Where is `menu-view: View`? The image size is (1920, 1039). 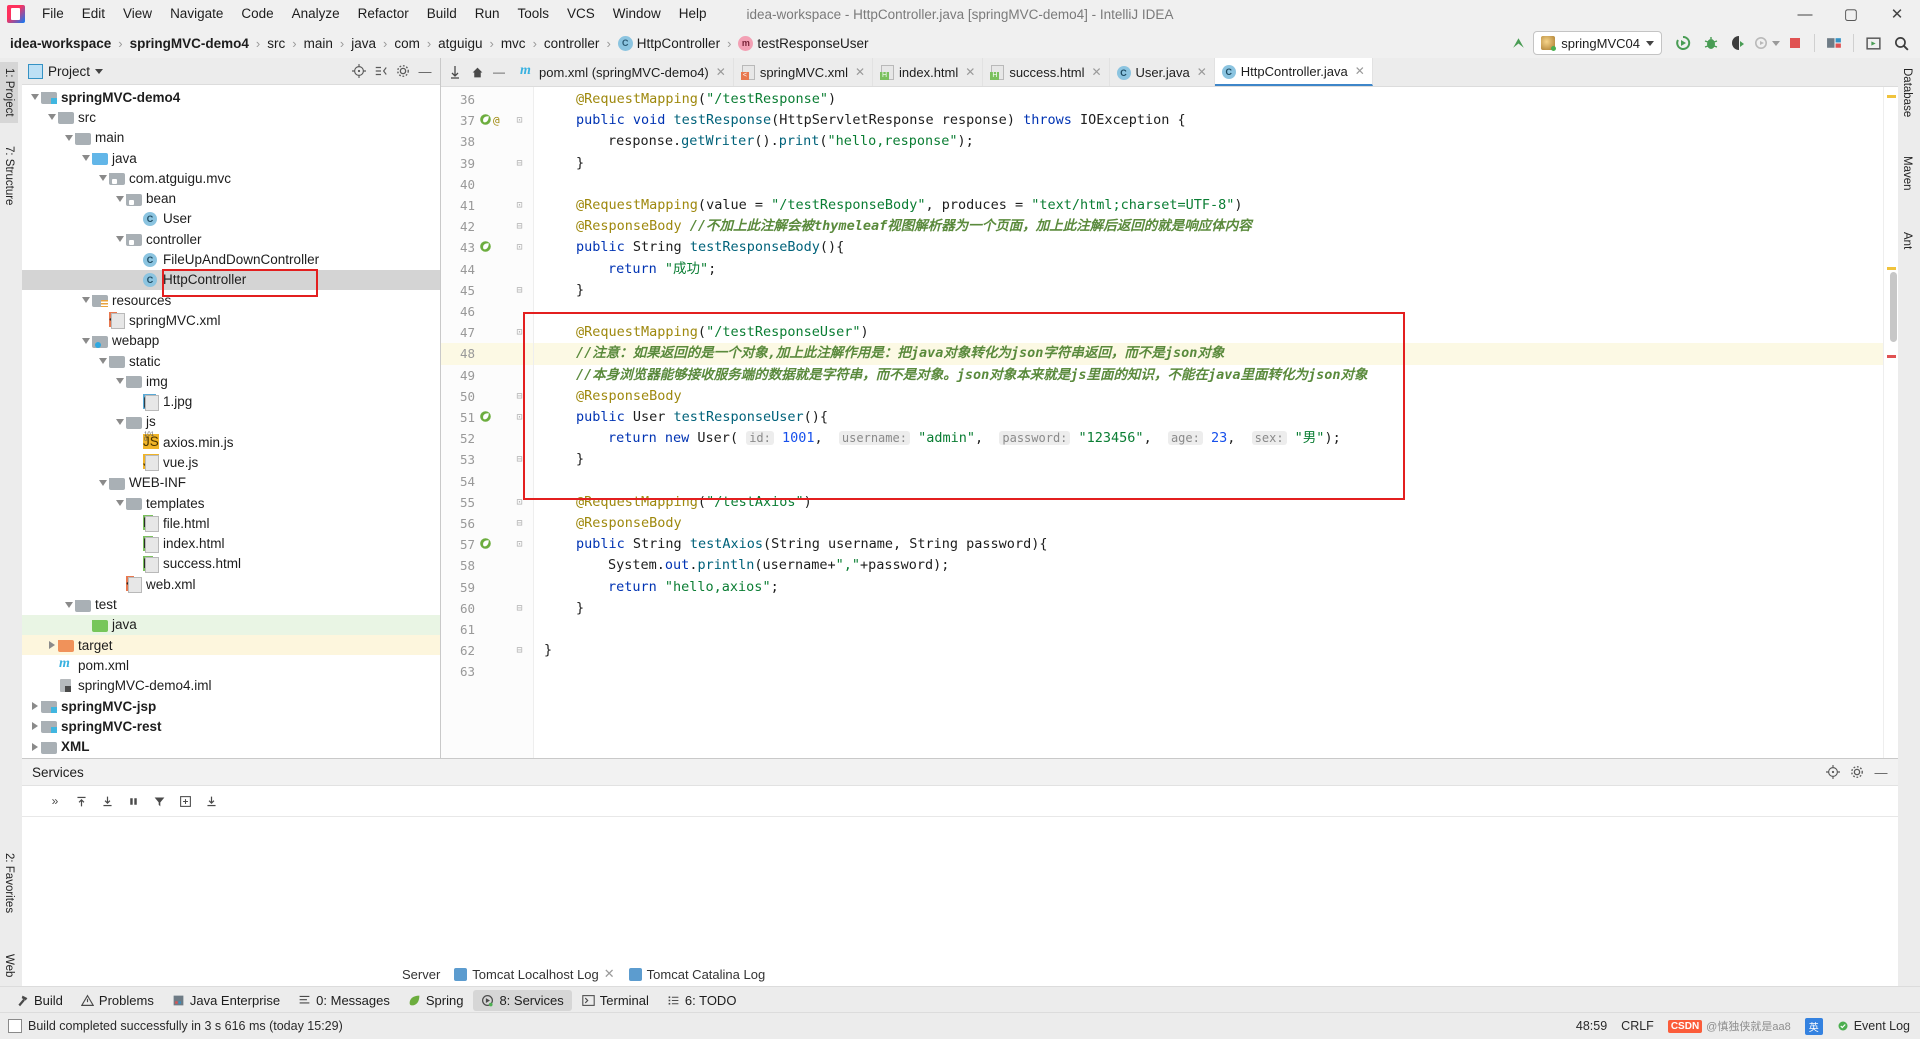 menu-view: View is located at coordinates (137, 14).